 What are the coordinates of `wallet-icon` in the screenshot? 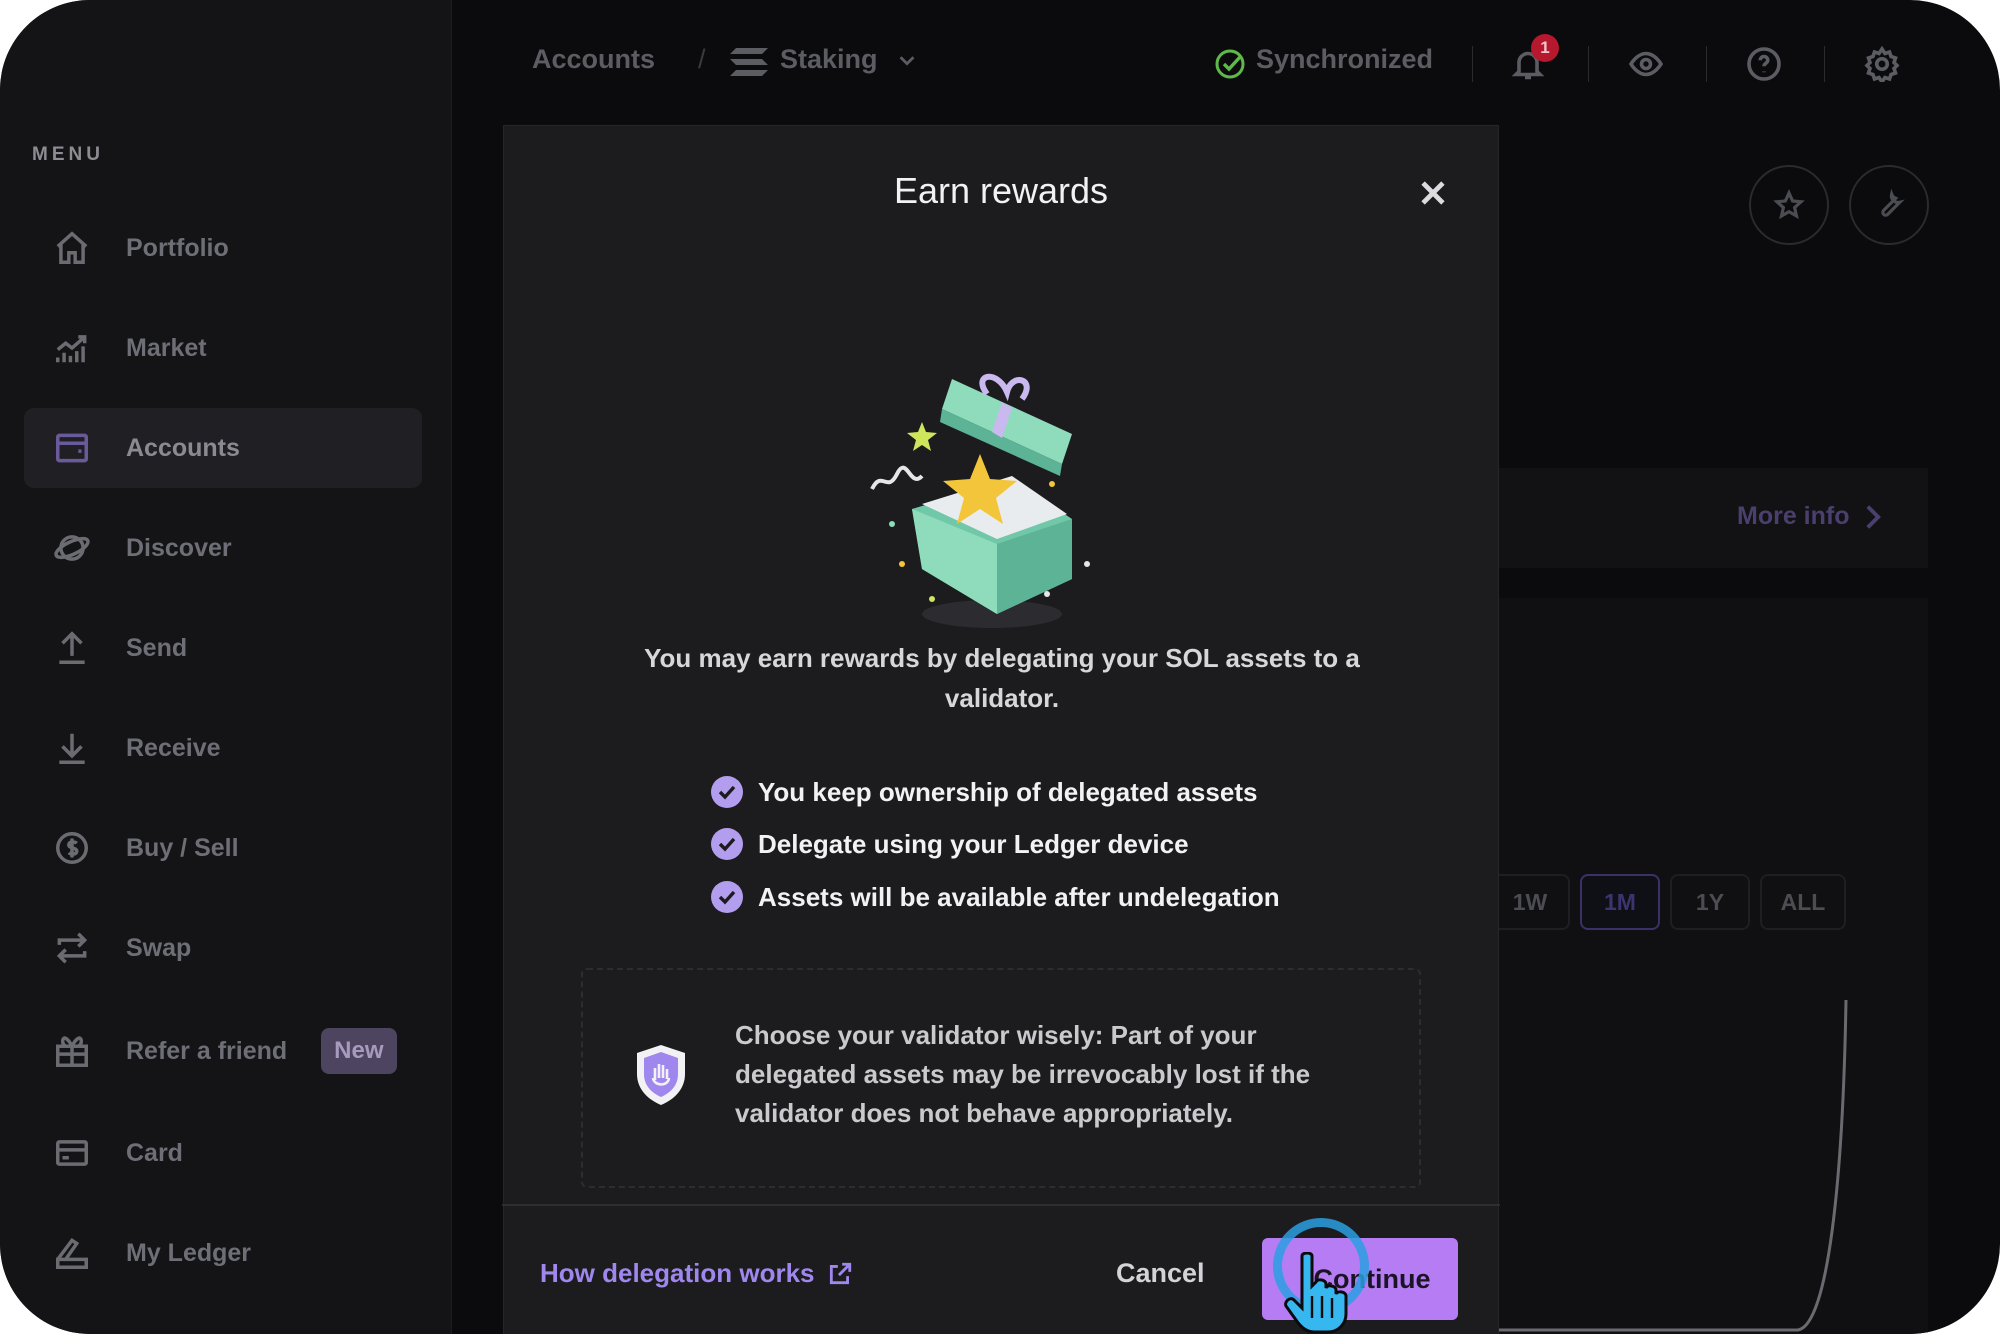 It's located at (72, 448).